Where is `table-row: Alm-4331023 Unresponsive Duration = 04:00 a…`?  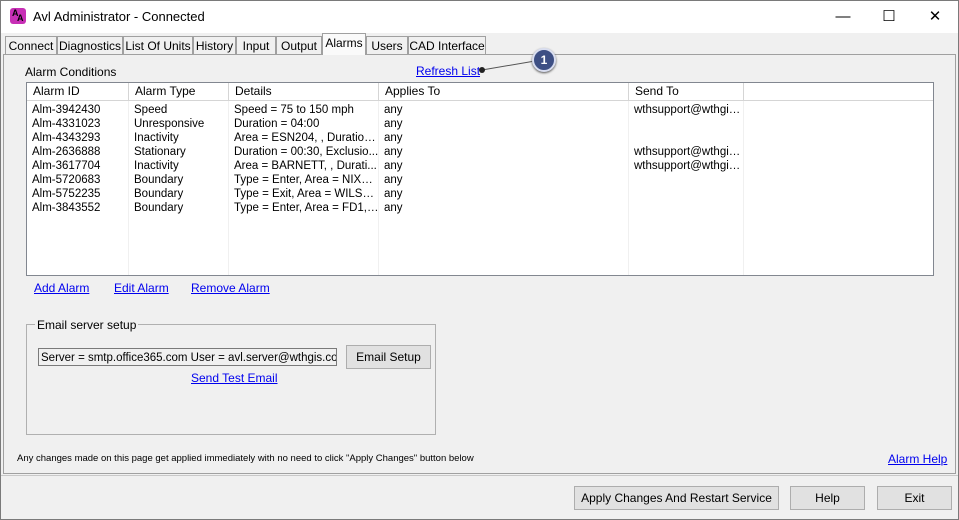
table-row: Alm-4331023 Unresponsive Duration = 04:00 a… is located at coordinates (480, 124).